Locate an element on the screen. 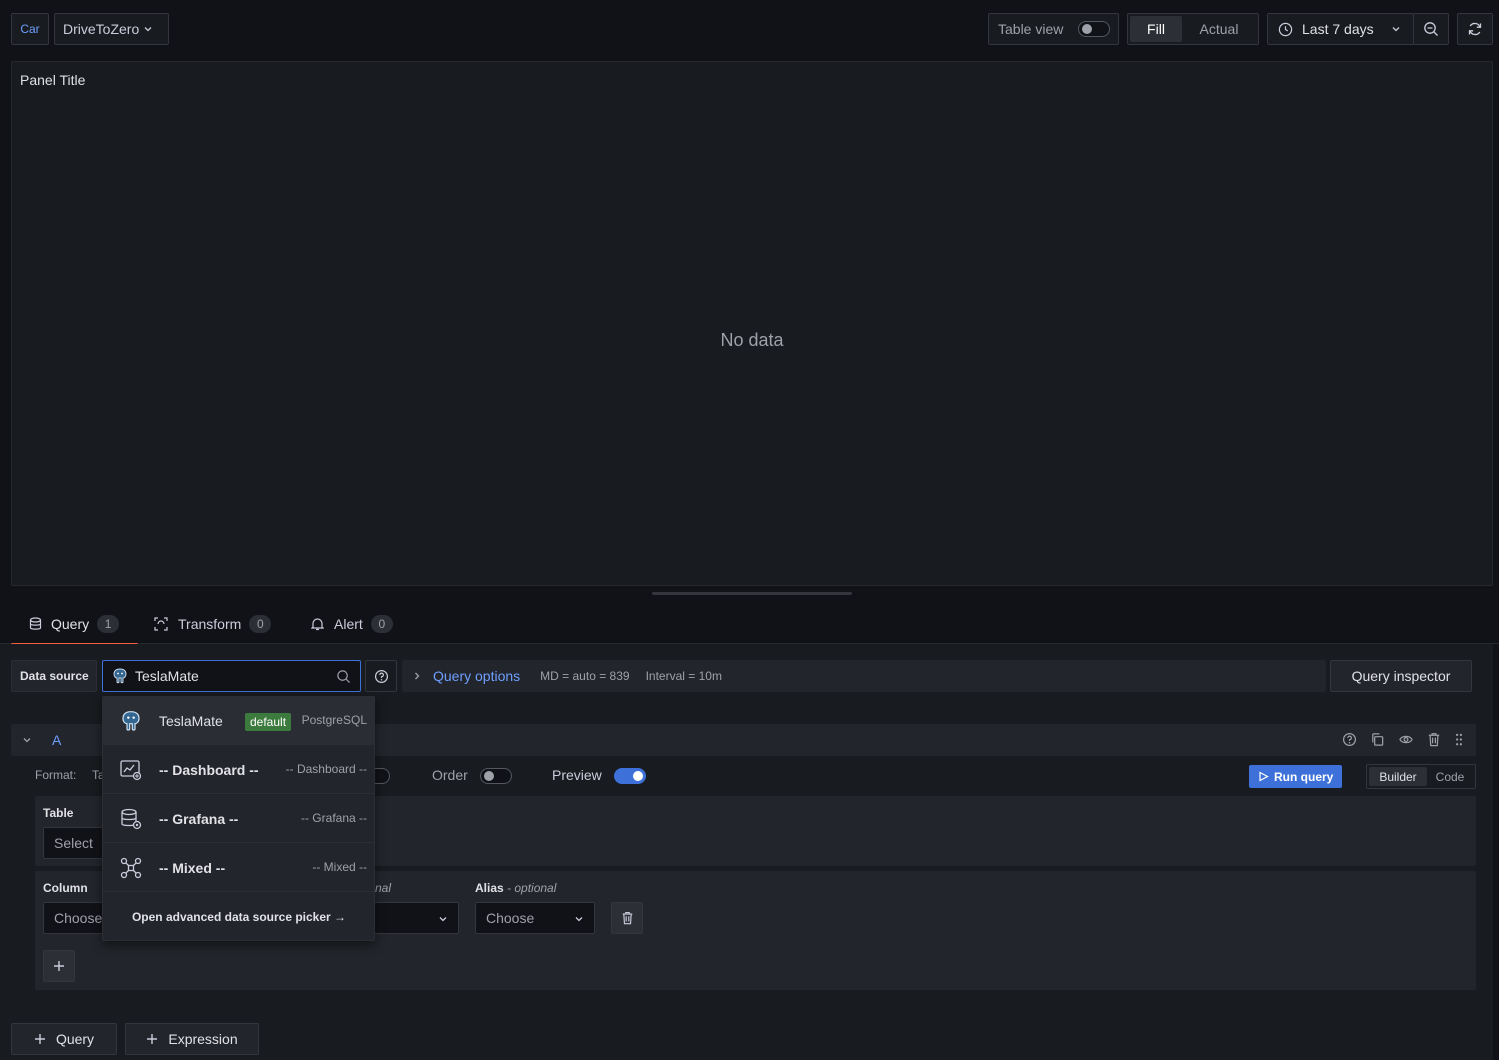 The height and width of the screenshot is (1060, 1499). actual-option: Actual is located at coordinates (1219, 29).